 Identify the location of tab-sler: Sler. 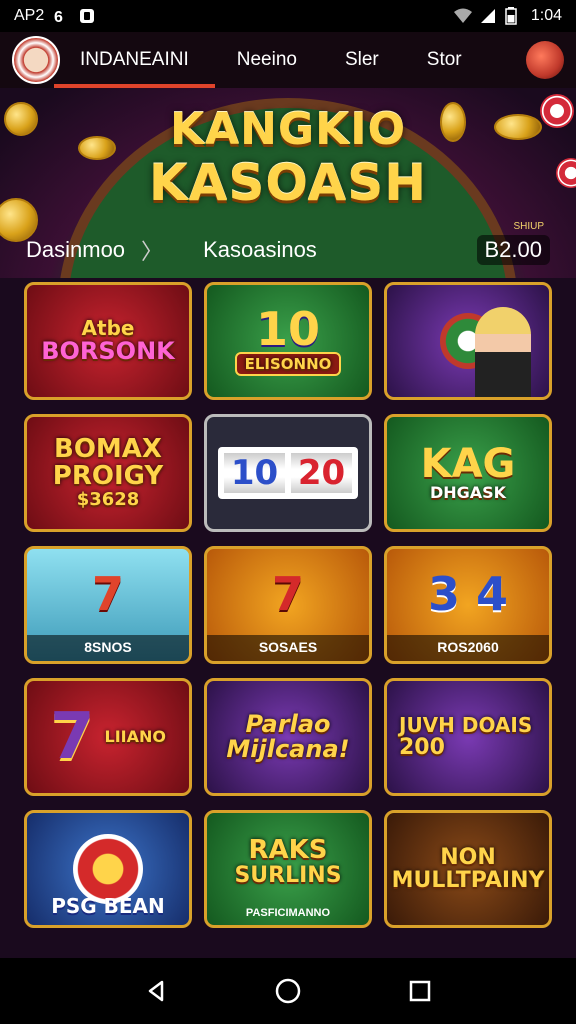
(362, 60).